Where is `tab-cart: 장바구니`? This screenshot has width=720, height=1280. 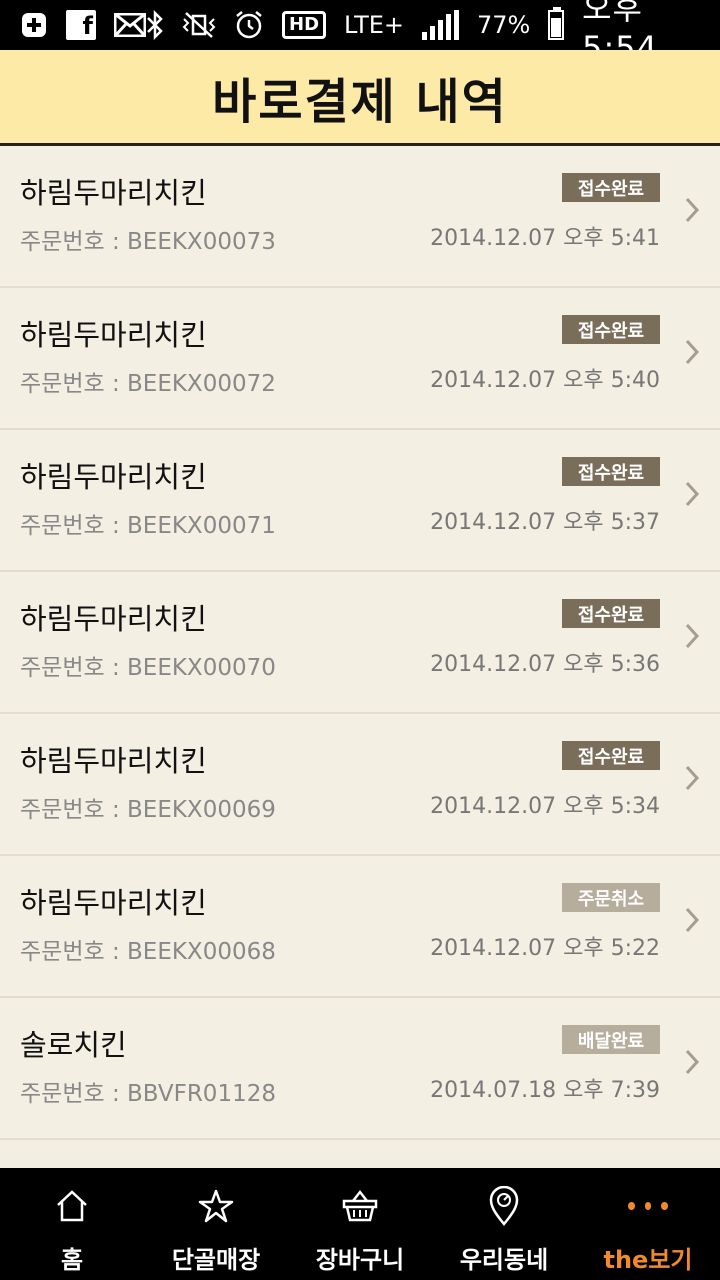 tab-cart: 장바구니 is located at coordinates (360, 1224).